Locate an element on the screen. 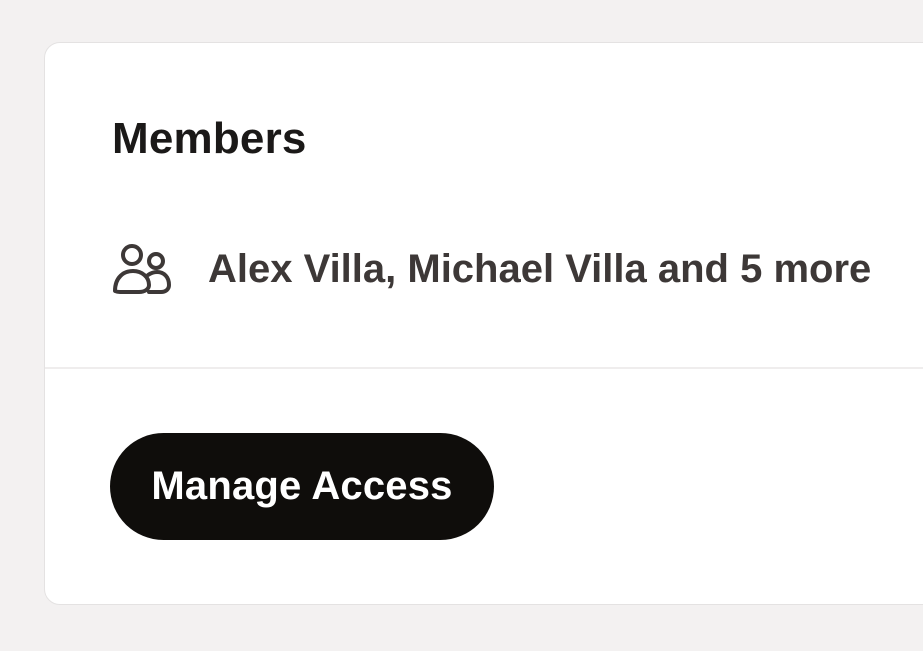  members-summary-row: Alex Villa, Michael Villa and 5 more is located at coordinates (491, 269).